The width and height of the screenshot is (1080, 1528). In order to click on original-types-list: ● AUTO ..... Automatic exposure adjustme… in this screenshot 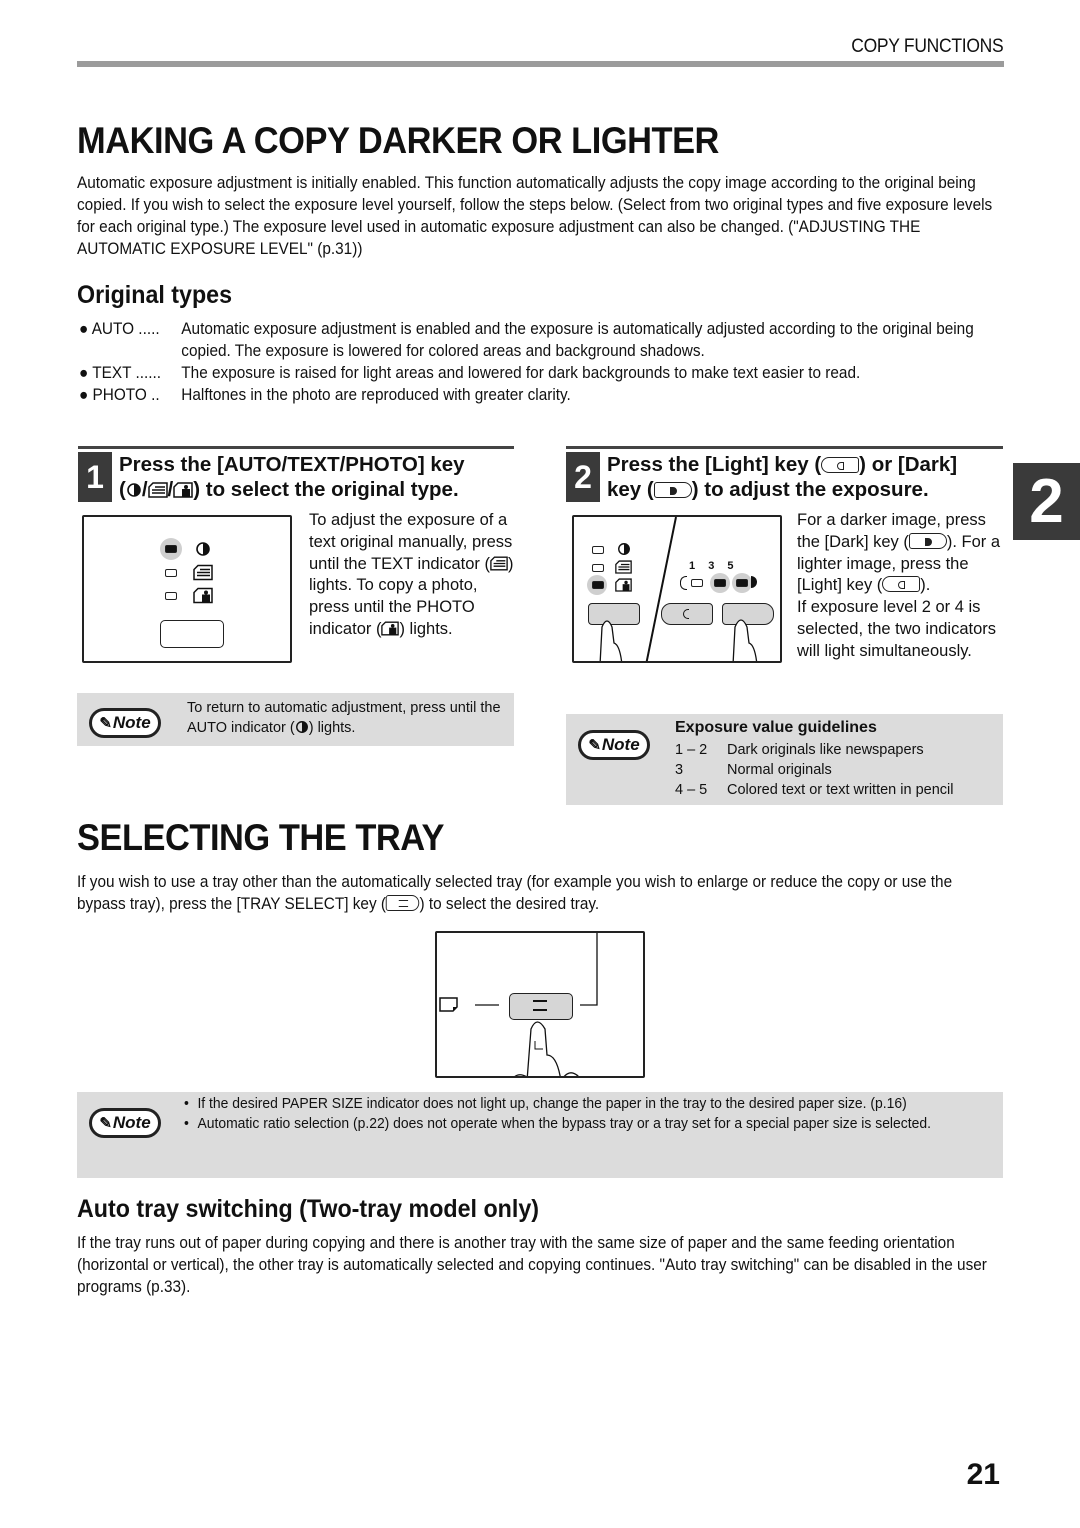, I will do `click(541, 362)`.